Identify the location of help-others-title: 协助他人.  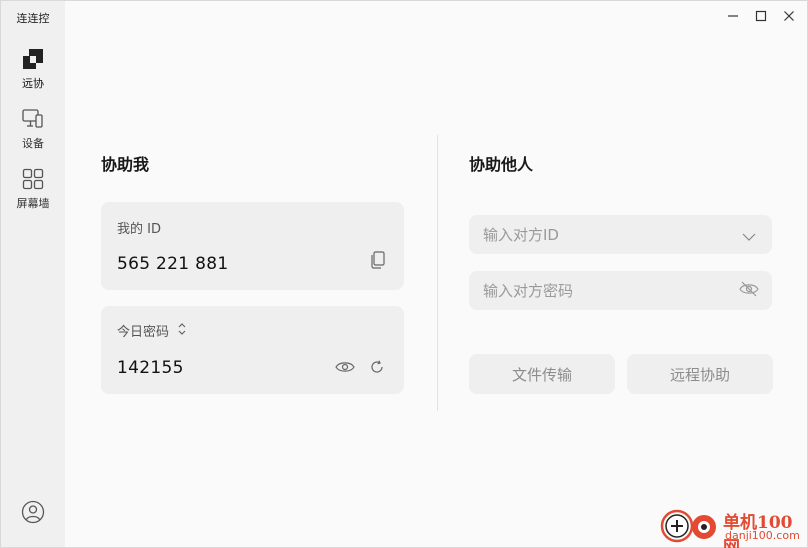
(501, 164).